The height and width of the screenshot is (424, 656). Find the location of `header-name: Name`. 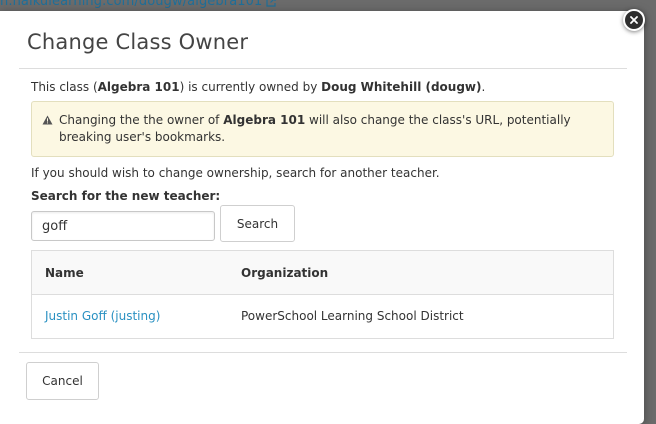

header-name: Name is located at coordinates (64, 273).